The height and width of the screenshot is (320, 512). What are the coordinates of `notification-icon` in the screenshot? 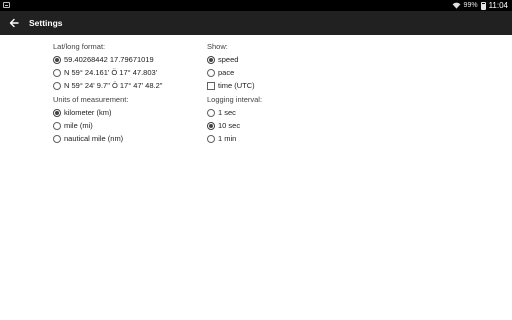 It's located at (6, 5).